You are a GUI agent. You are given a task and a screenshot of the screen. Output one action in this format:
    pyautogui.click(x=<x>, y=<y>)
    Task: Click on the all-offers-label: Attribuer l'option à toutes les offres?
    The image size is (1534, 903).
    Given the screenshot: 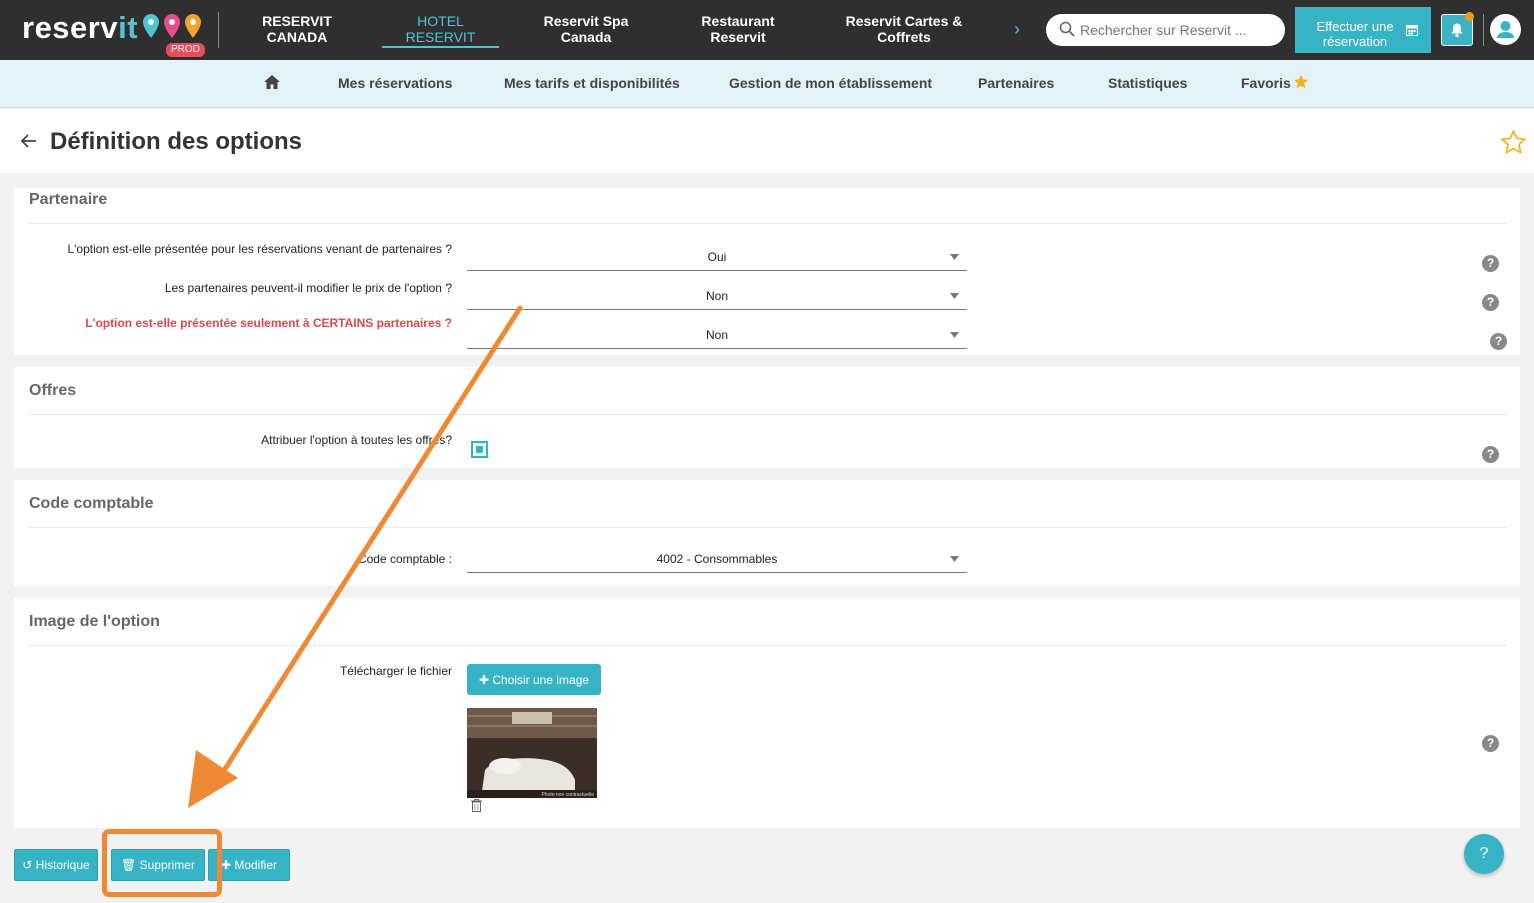 What is the action you would take?
    pyautogui.click(x=356, y=440)
    